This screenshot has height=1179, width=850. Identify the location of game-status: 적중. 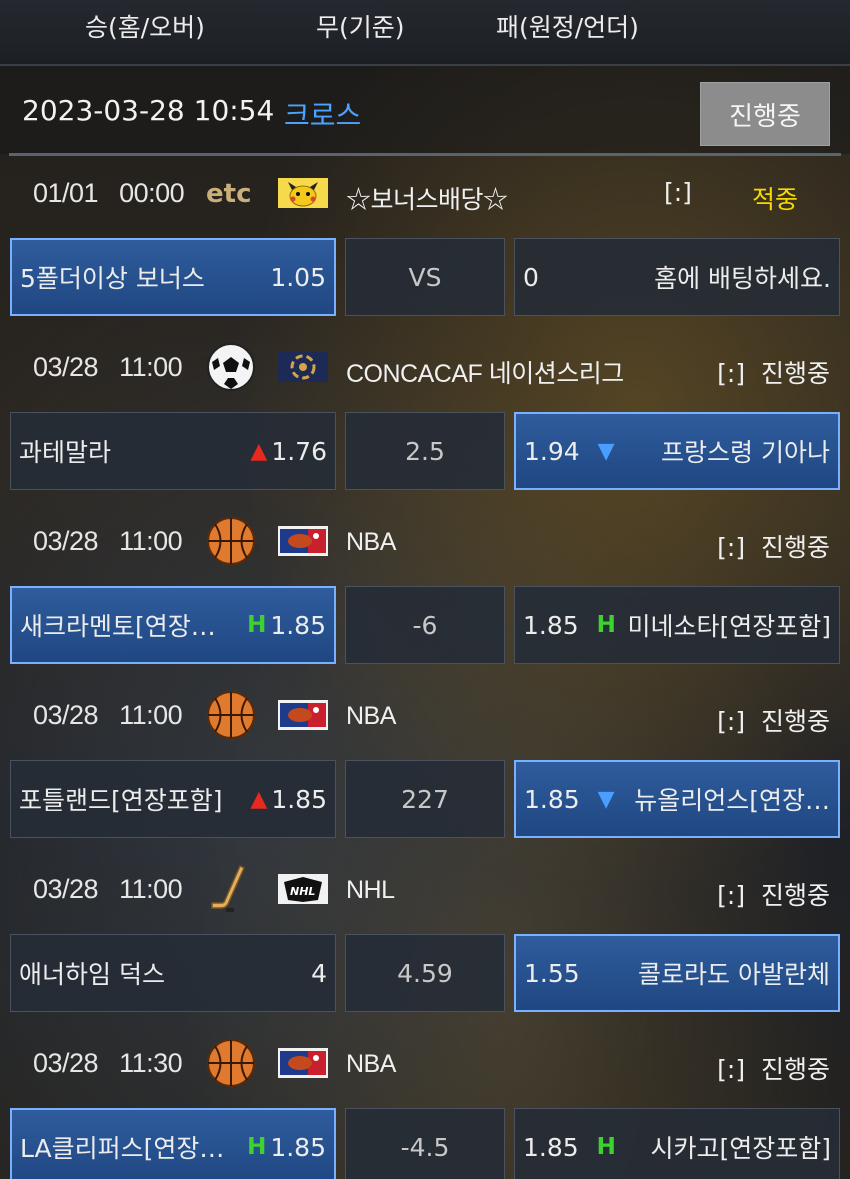
(774, 199).